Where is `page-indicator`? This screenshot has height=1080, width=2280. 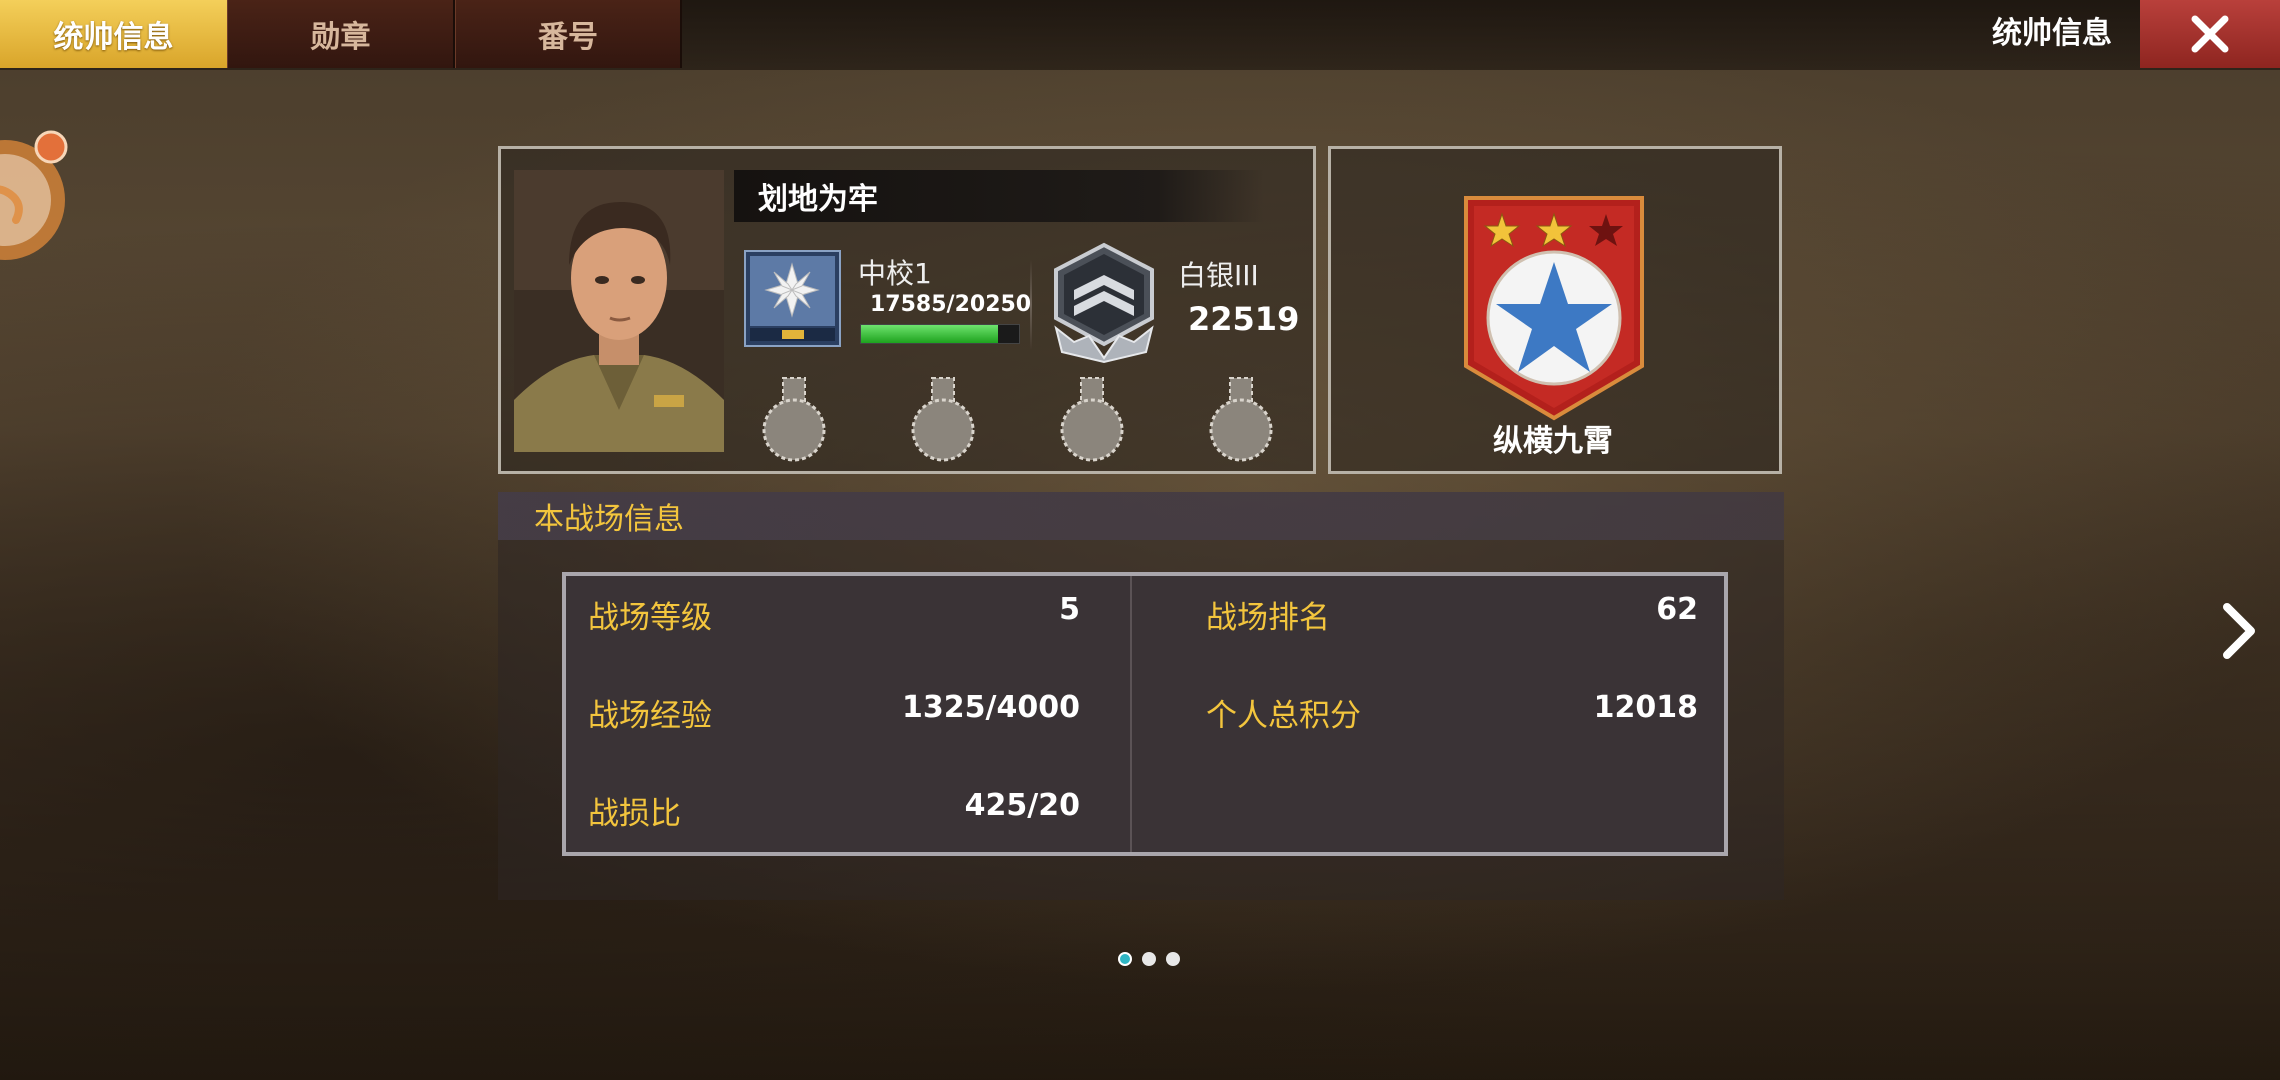 page-indicator is located at coordinates (1149, 959).